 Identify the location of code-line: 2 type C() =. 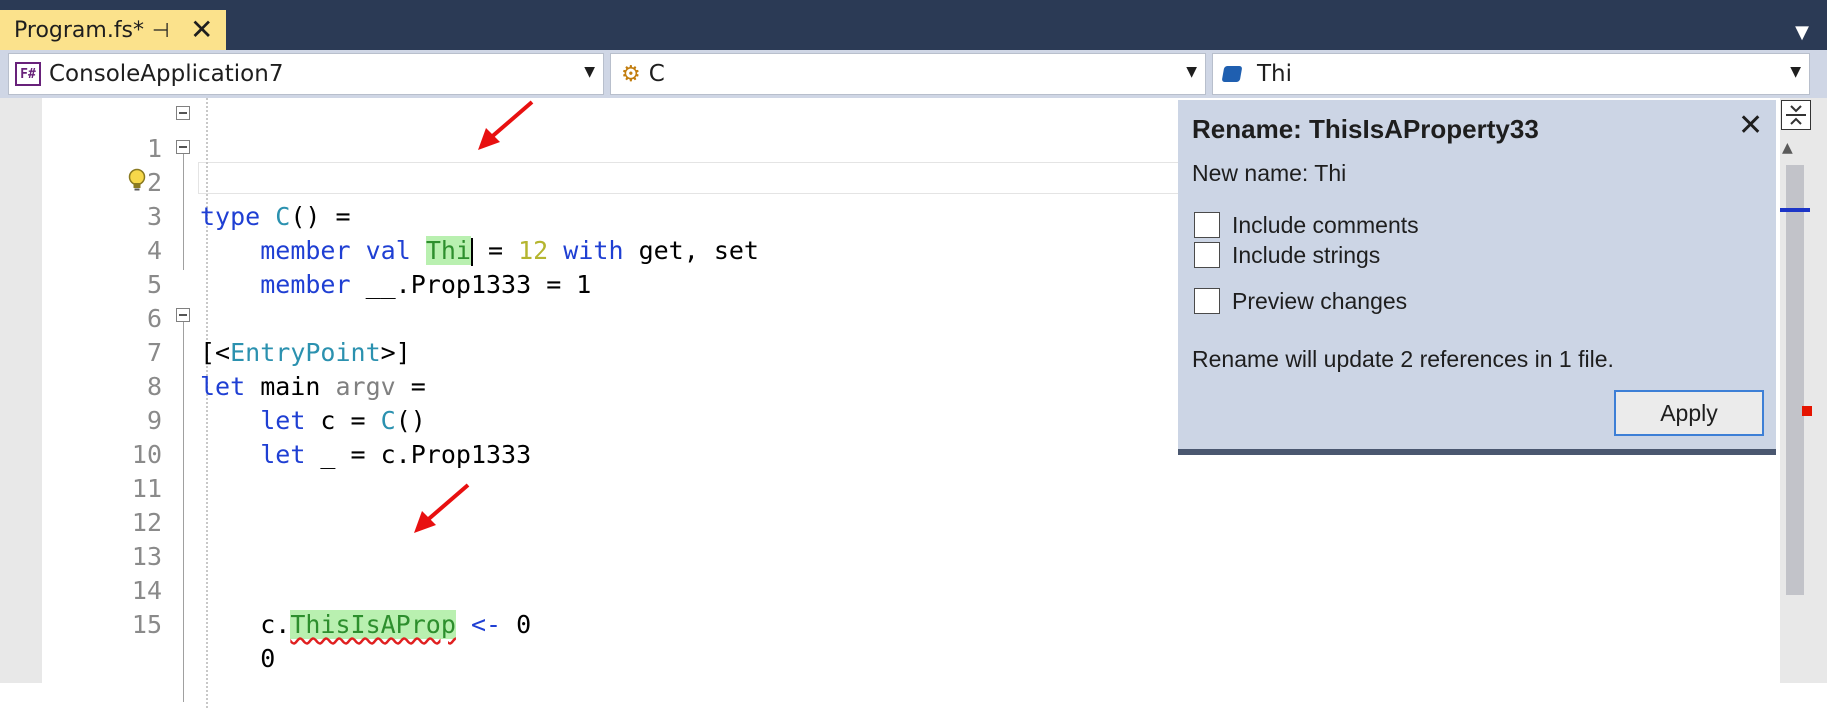
(607, 181).